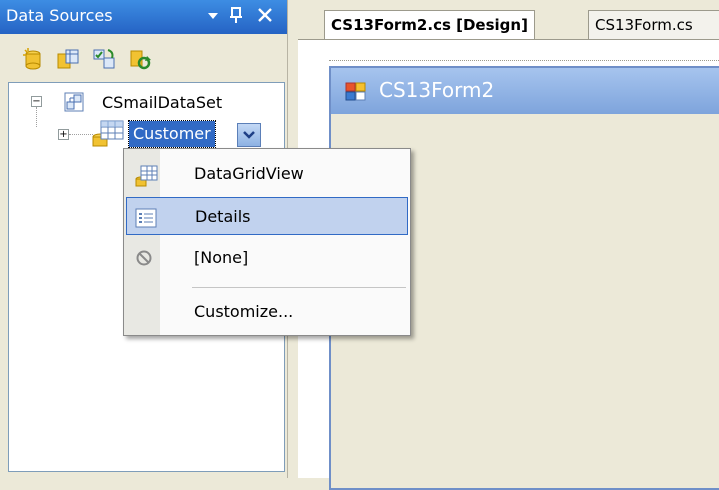 The height and width of the screenshot is (490, 719). I want to click on close-icon, so click(265, 17).